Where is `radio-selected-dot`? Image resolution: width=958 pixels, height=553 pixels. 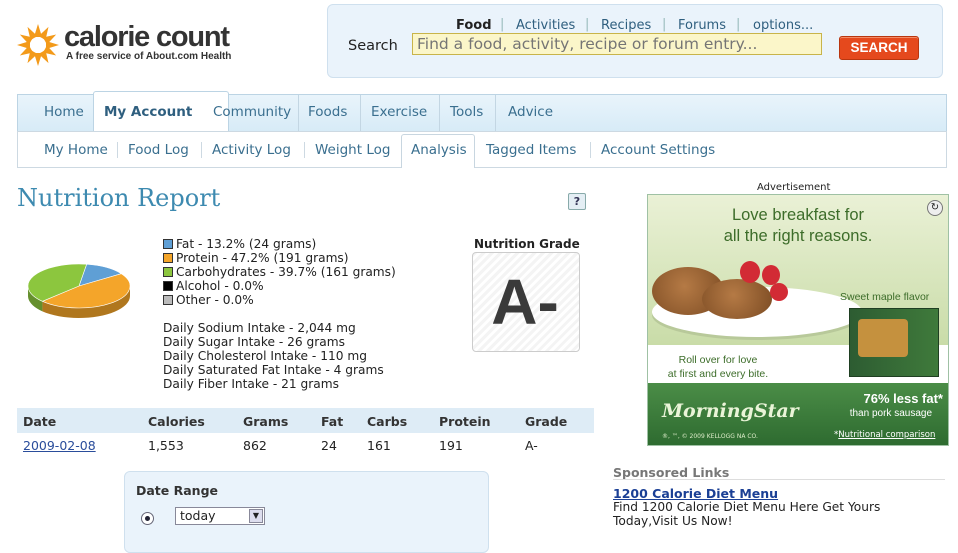
radio-selected-dot is located at coordinates (147, 518).